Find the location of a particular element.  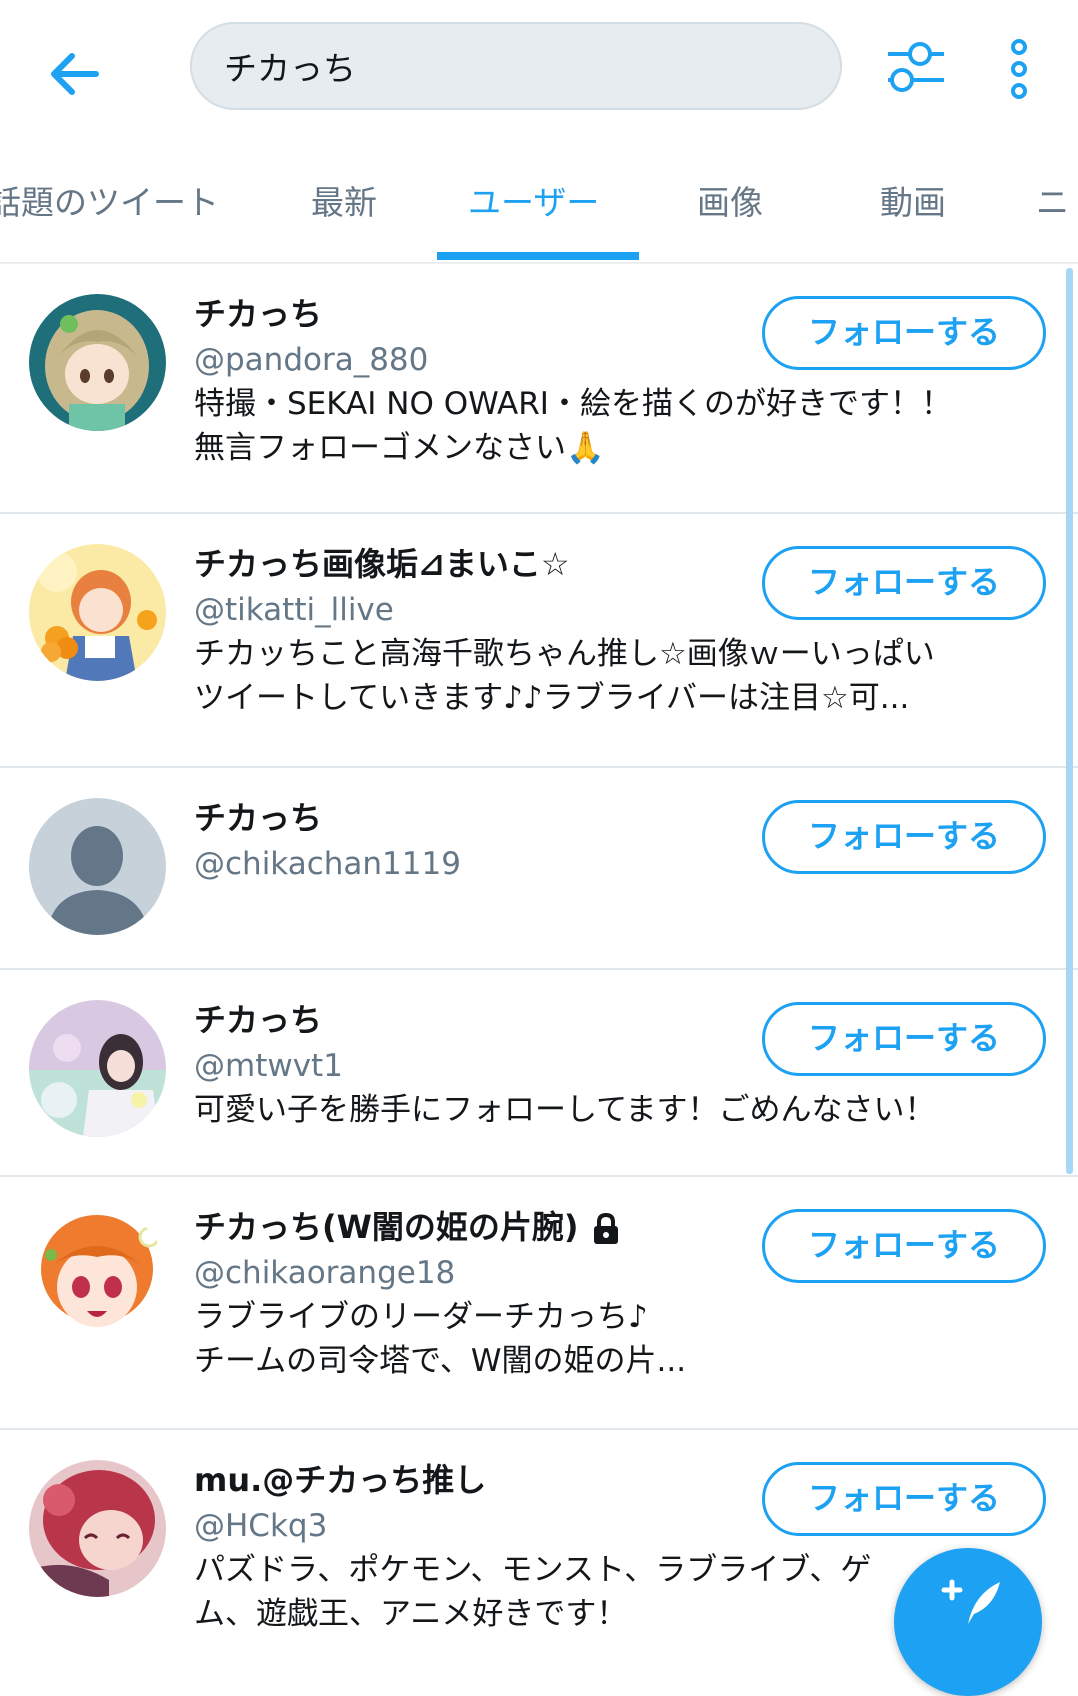

user-name: チカっち画像垢⊿まいこ☆ is located at coordinates (382, 564).